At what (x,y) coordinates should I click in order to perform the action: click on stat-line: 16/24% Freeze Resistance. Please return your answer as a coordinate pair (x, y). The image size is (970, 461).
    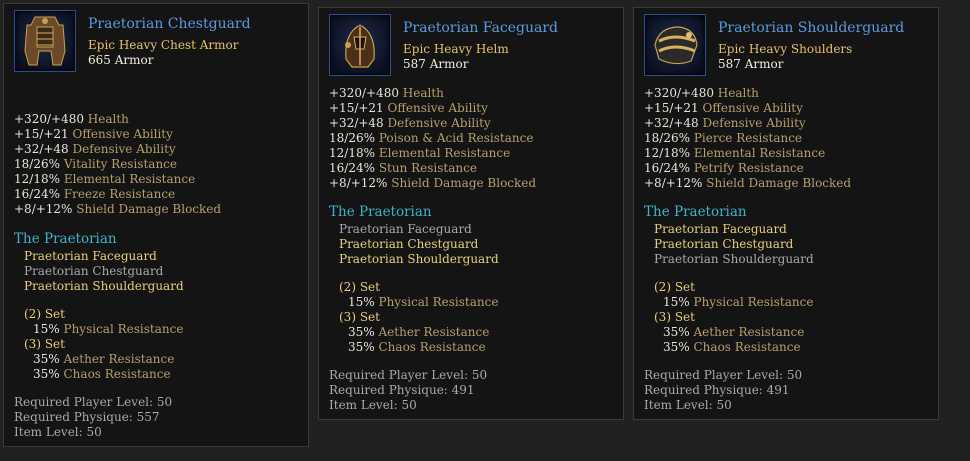
    Looking at the image, I should click on (95, 194).